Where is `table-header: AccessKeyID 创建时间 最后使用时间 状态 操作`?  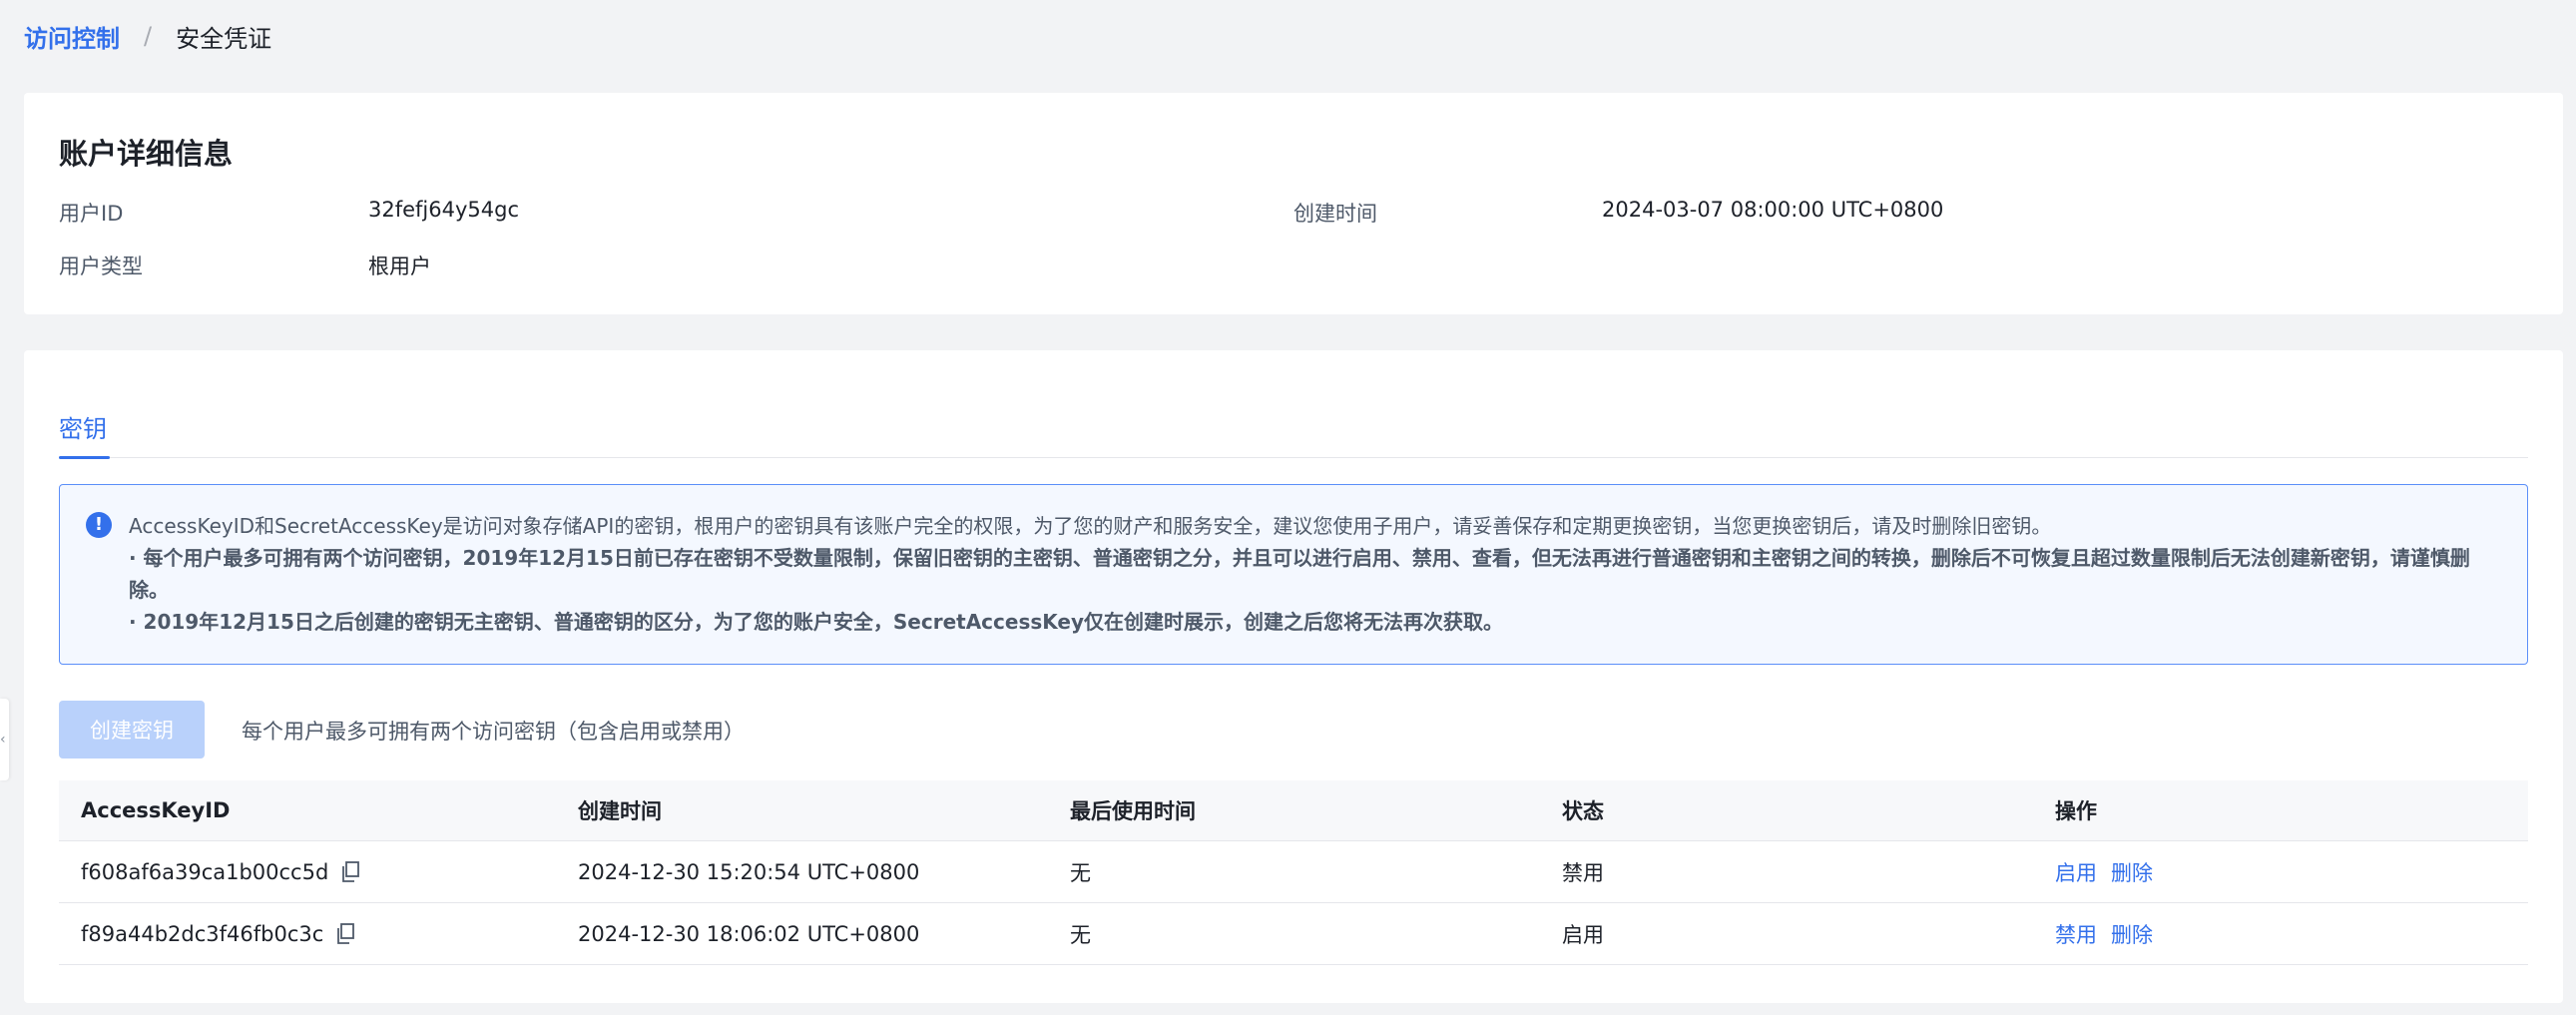 table-header: AccessKeyID 创建时间 最后使用时间 状态 操作 is located at coordinates (1294, 810).